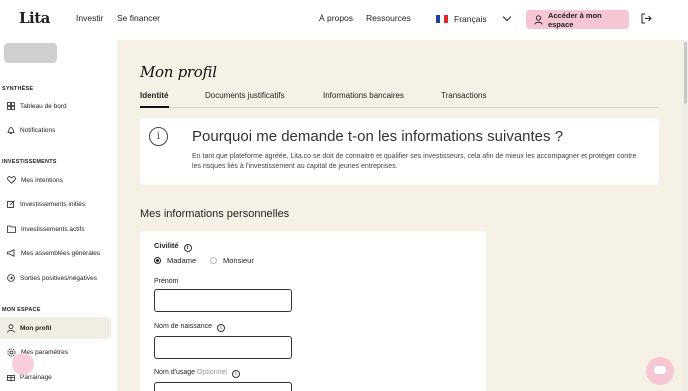 This screenshot has height=391, width=688. Describe the element at coordinates (42, 180) in the screenshot. I see `sidebar-item-label: Mes intentions` at that location.